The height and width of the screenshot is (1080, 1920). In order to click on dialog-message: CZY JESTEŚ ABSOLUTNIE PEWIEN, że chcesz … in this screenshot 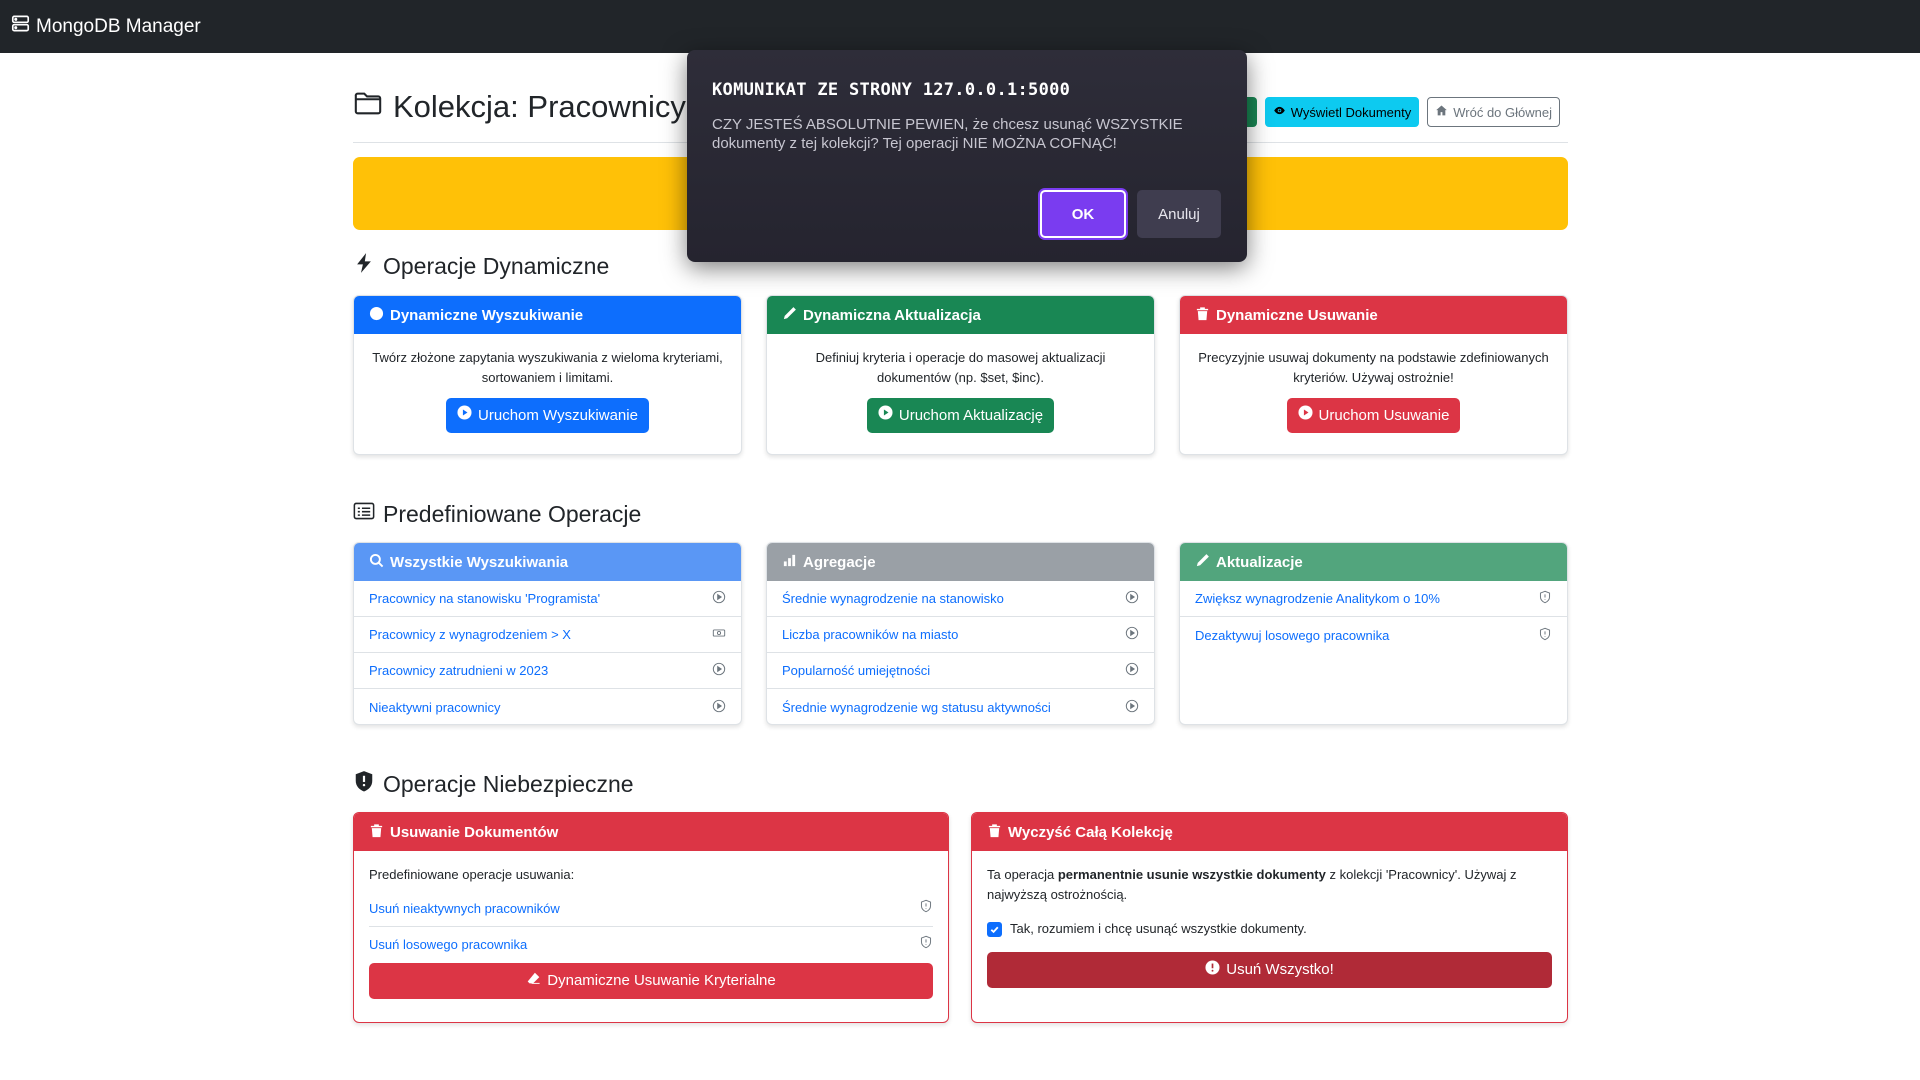, I will do `click(947, 134)`.